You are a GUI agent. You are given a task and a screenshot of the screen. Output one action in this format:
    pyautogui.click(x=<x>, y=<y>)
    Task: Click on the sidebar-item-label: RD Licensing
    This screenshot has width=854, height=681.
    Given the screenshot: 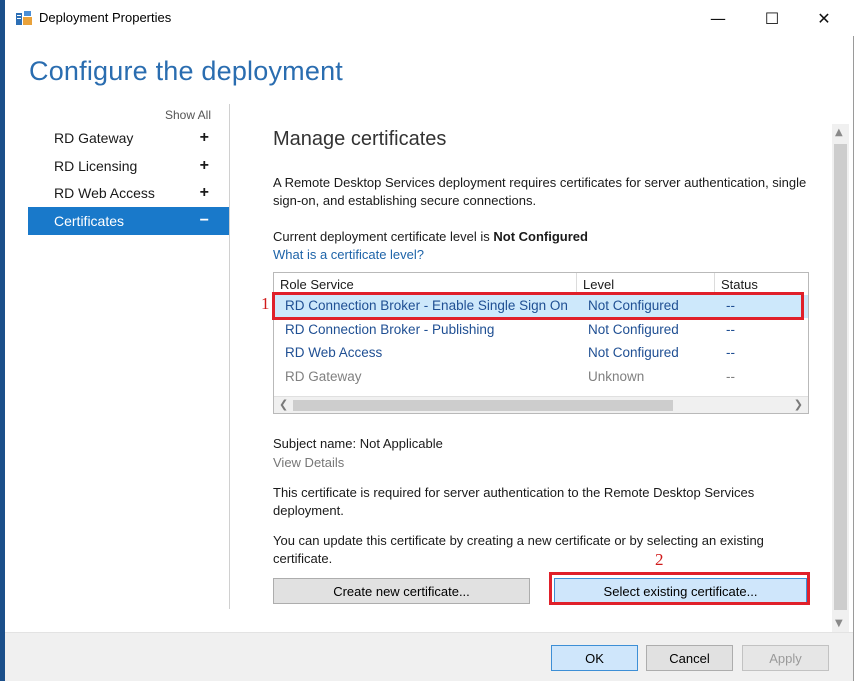 What is the action you would take?
    pyautogui.click(x=96, y=166)
    